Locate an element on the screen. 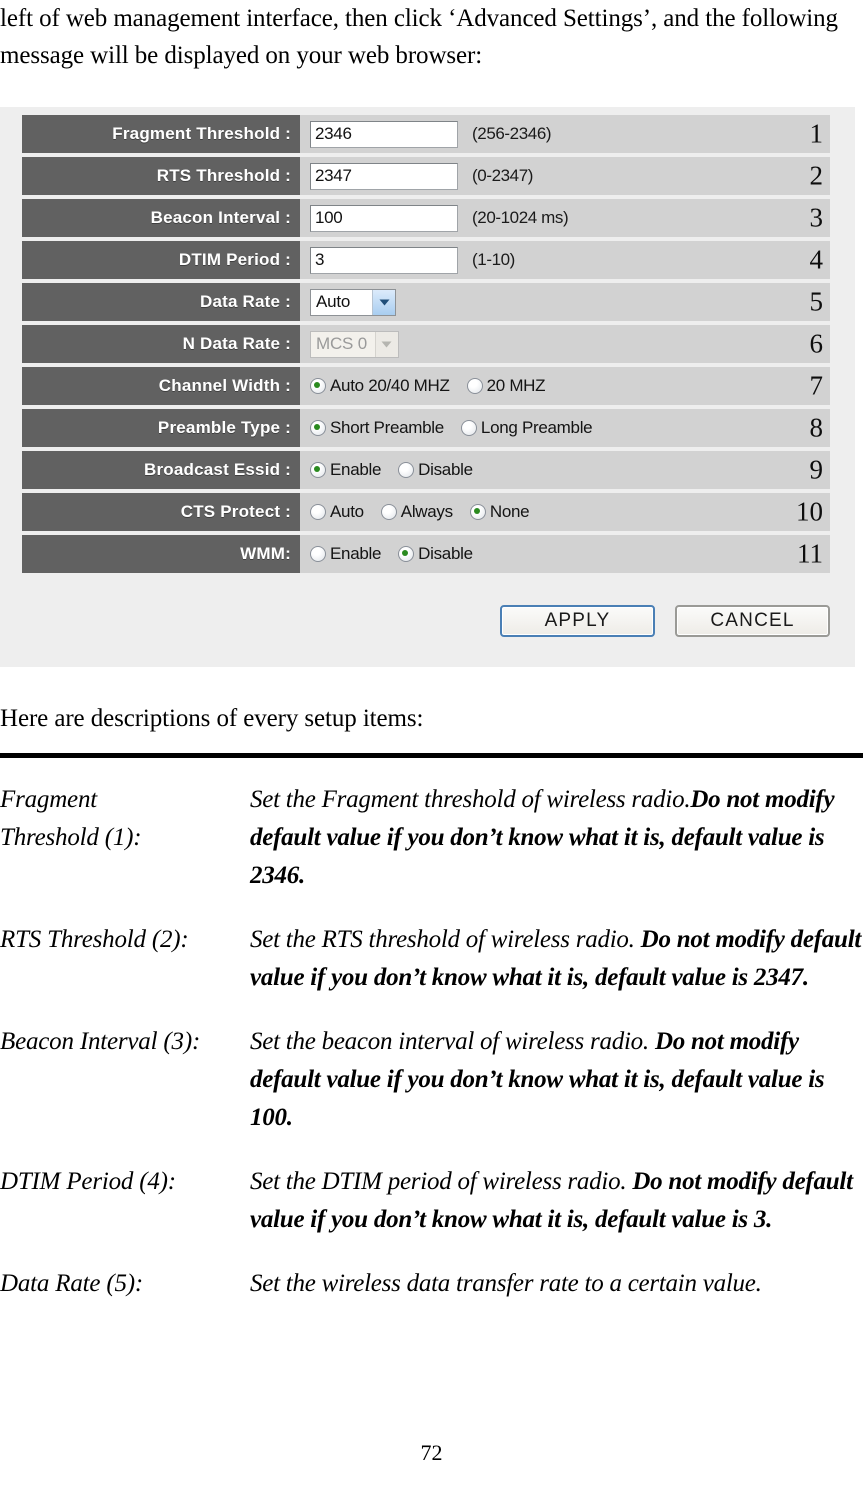 The image size is (863, 1487). row-label: CTS Protect : is located at coordinates (161, 512).